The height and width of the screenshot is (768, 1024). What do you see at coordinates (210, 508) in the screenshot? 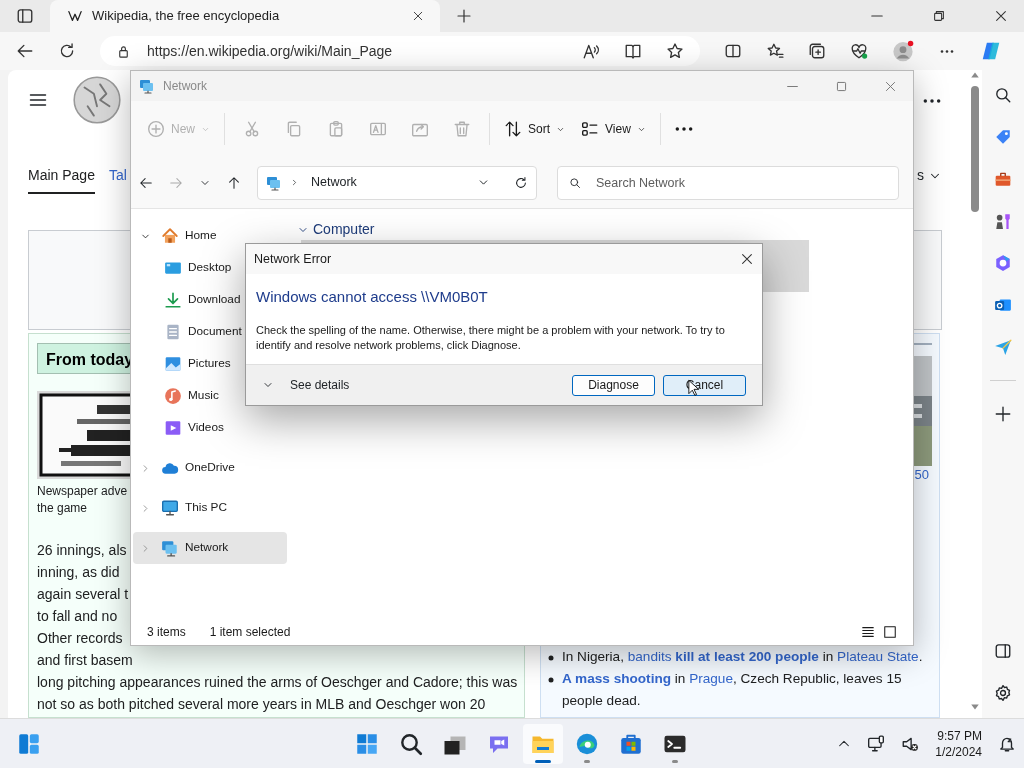
I see `nav-item: This PC` at bounding box center [210, 508].